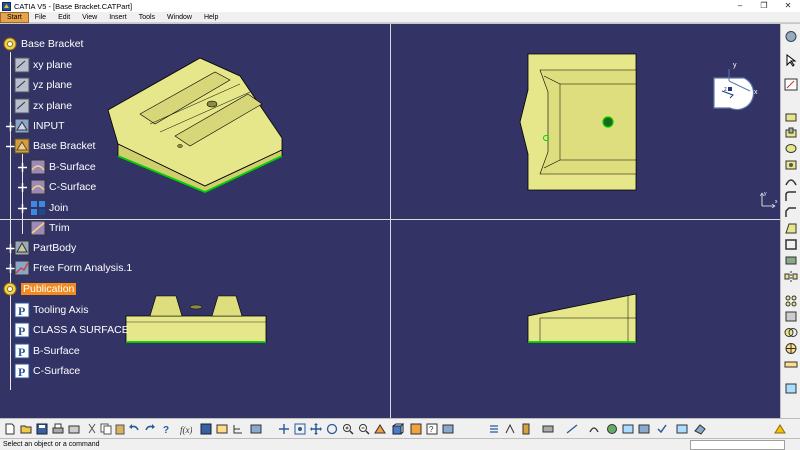 The image size is (800, 450). Describe the element at coordinates (572, 429) in the screenshot. I see `measure-item-icon` at that location.